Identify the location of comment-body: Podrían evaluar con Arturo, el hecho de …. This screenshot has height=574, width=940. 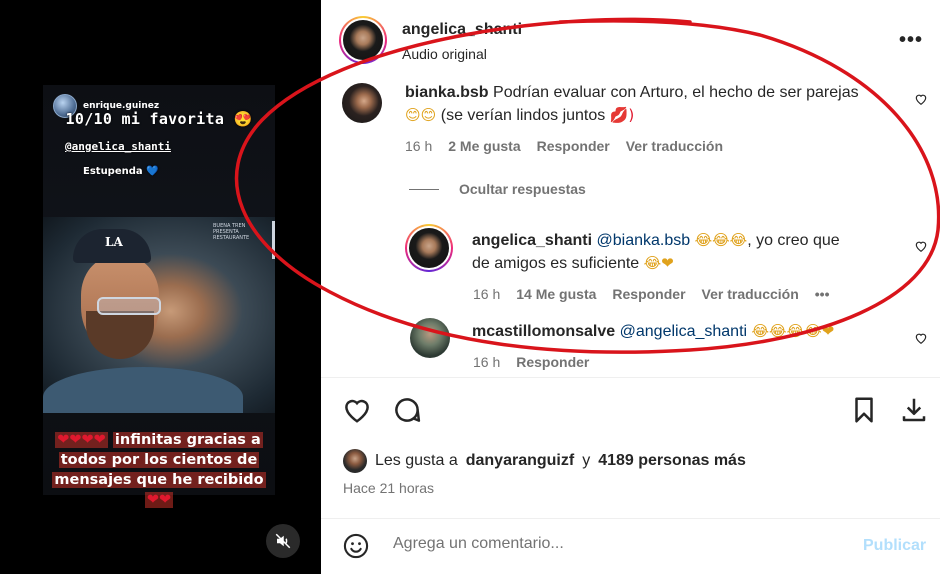
(676, 92).